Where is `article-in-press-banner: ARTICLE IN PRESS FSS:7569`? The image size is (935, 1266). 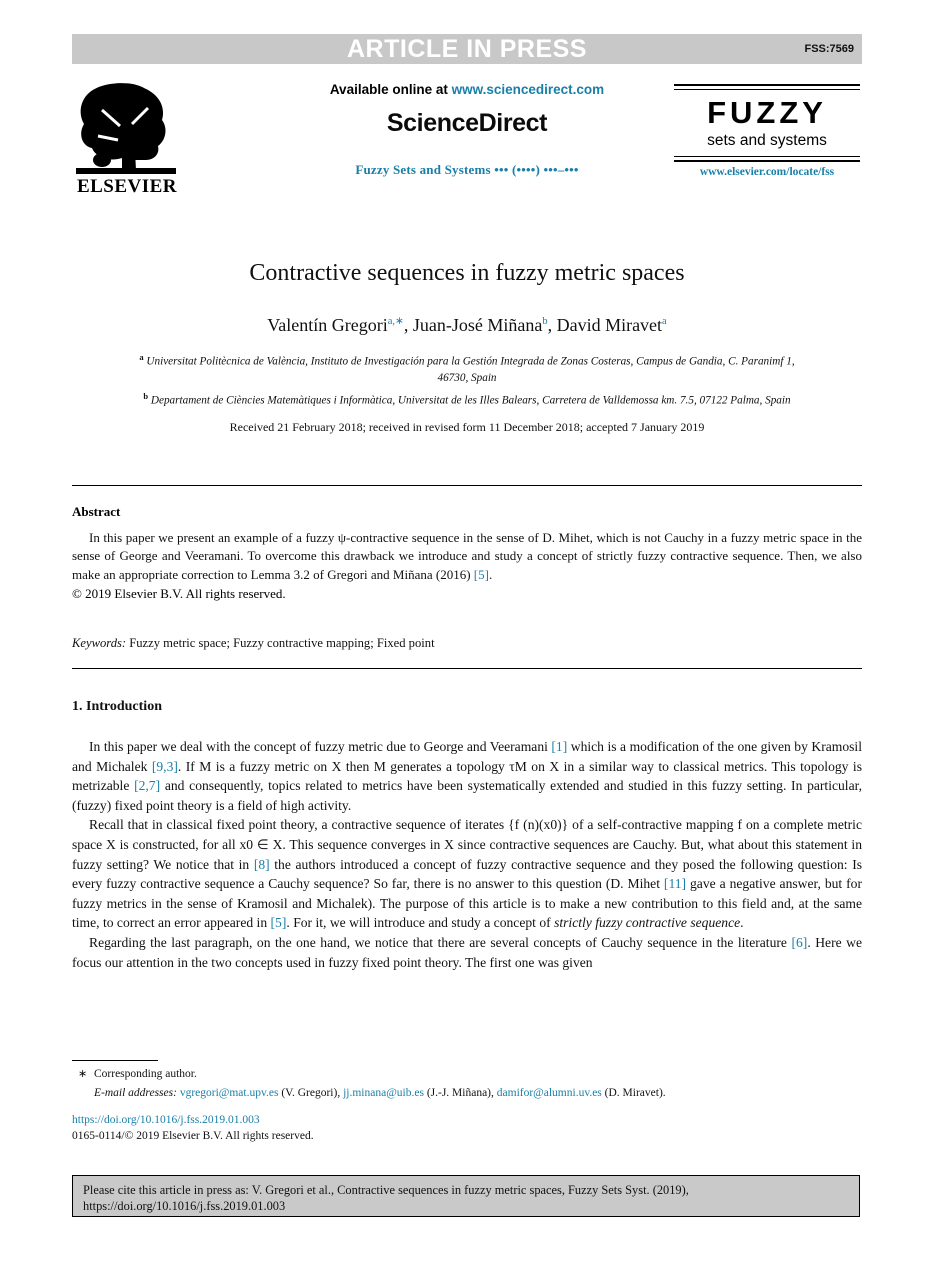
article-in-press-banner: ARTICLE IN PRESS FSS:7569 is located at coordinates (467, 49).